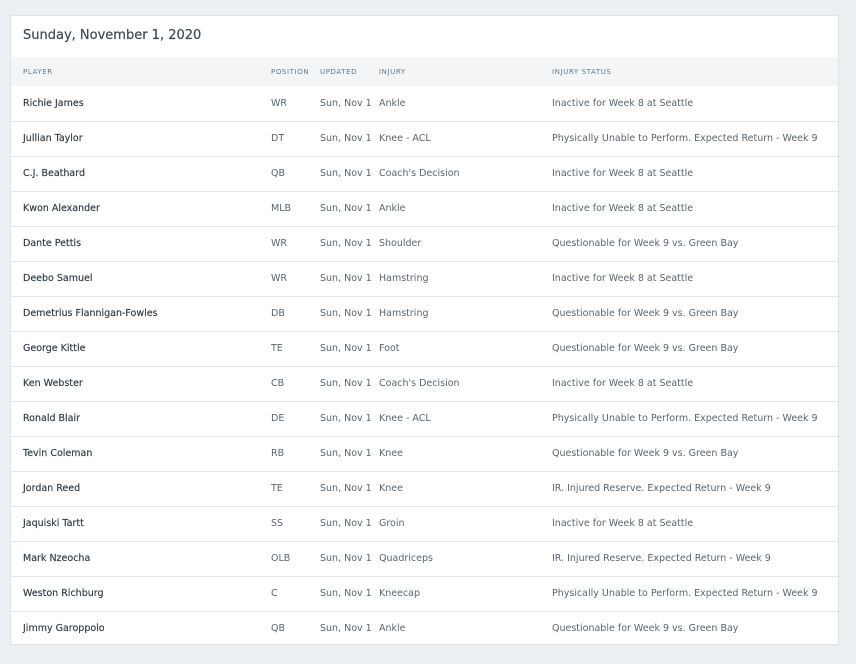 Image resolution: width=856 pixels, height=664 pixels. Describe the element at coordinates (52, 488) in the screenshot. I see `player-name: Jordan Reed` at that location.